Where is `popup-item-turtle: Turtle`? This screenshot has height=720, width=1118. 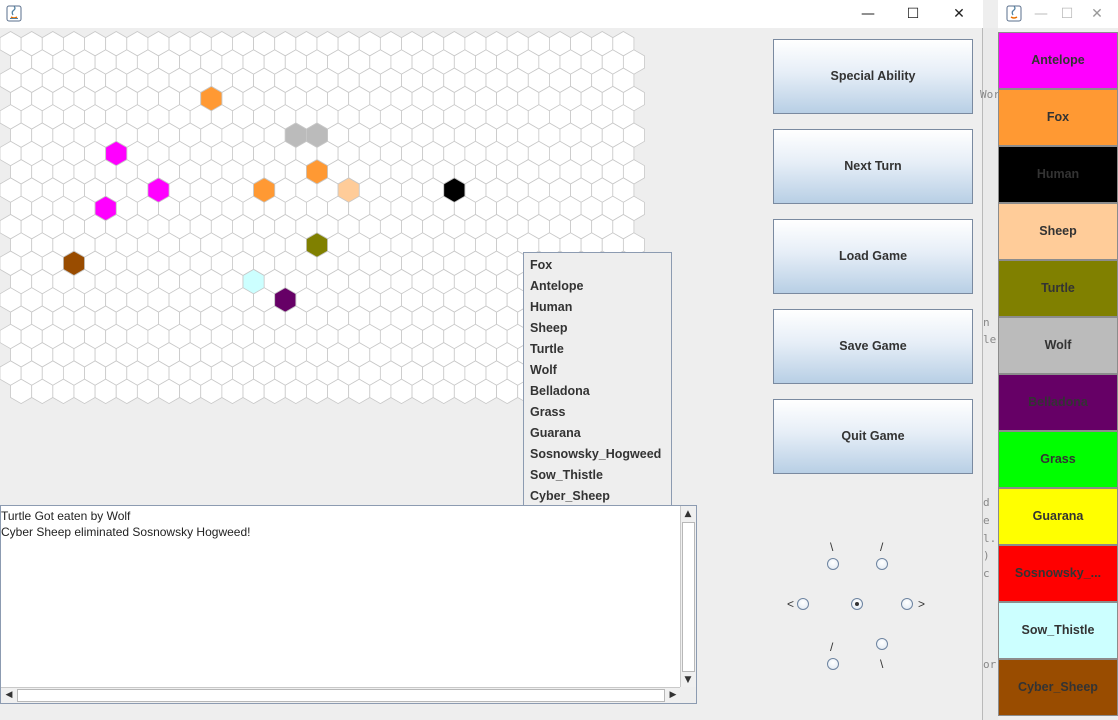
popup-item-turtle: Turtle is located at coordinates (597, 349).